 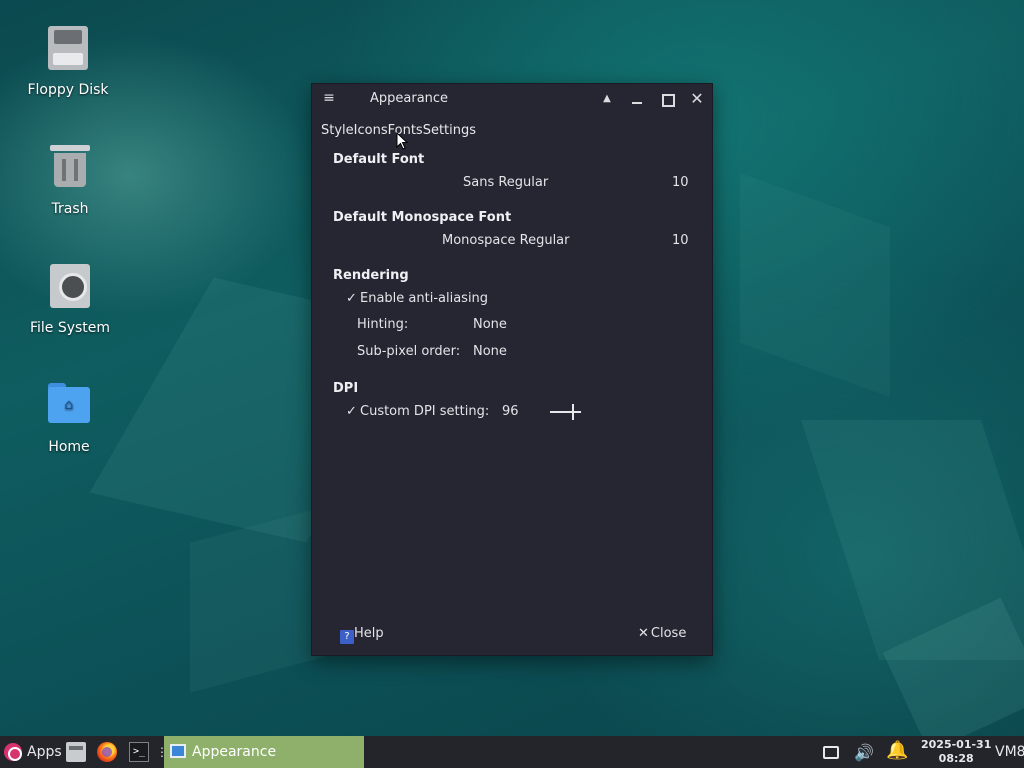 What do you see at coordinates (449, 130) in the screenshot?
I see `tab-settings: Settings` at bounding box center [449, 130].